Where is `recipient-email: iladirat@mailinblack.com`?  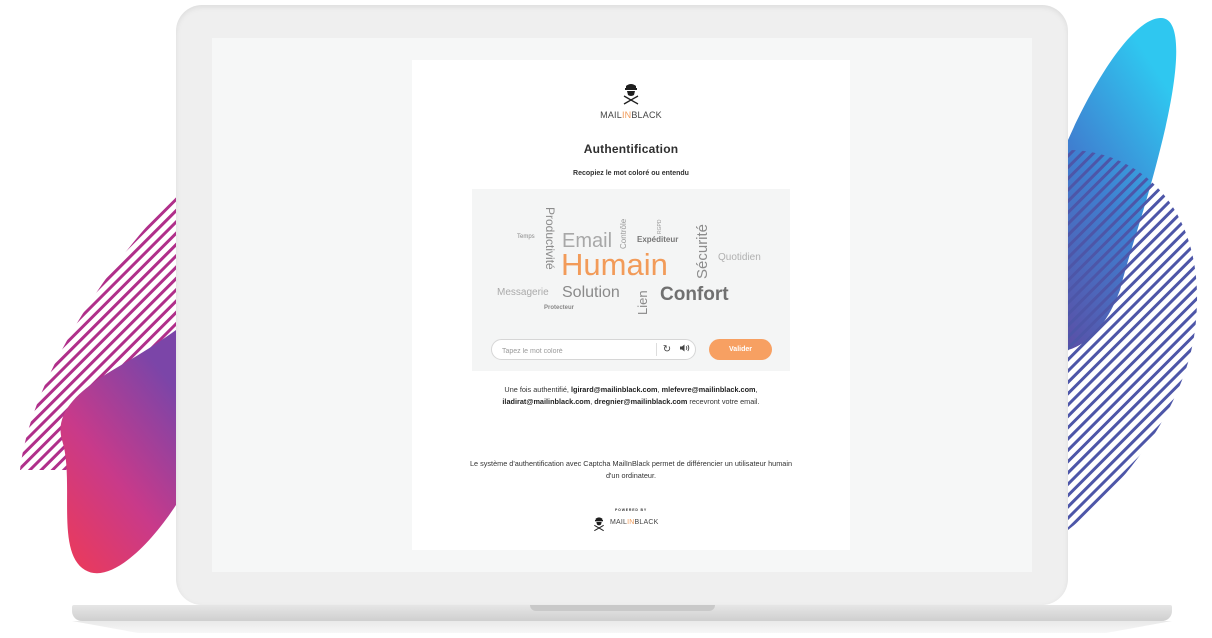 recipient-email: iladirat@mailinblack.com is located at coordinates (546, 401).